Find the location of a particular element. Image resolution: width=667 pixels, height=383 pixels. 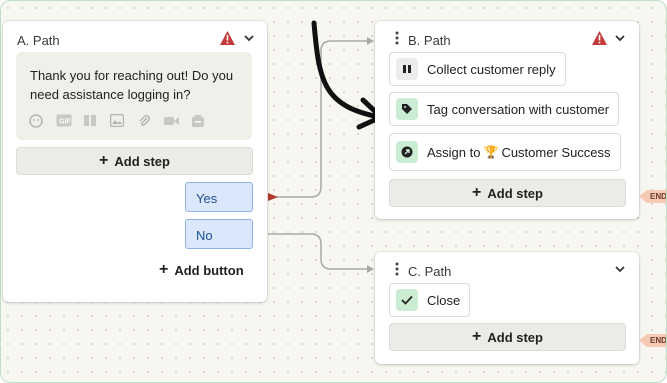

step-label: Collect customer reply is located at coordinates (491, 69).